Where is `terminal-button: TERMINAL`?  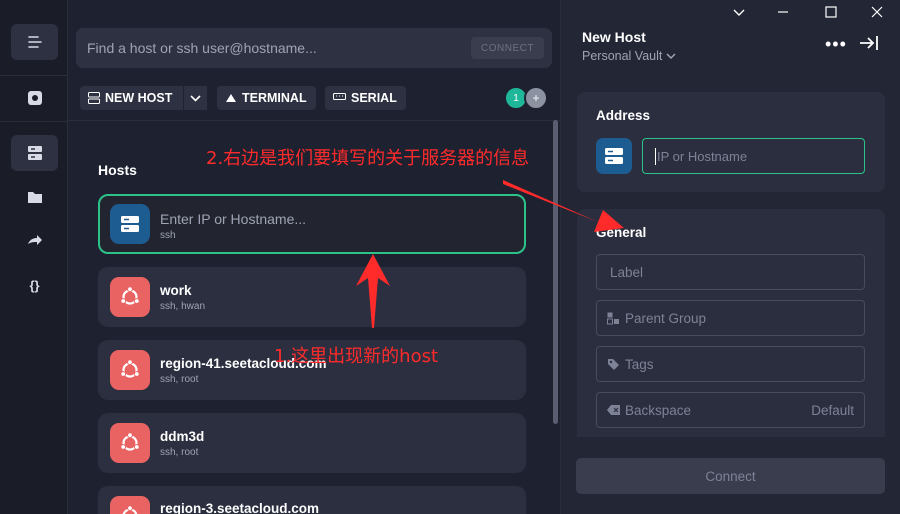 terminal-button: TERMINAL is located at coordinates (266, 98).